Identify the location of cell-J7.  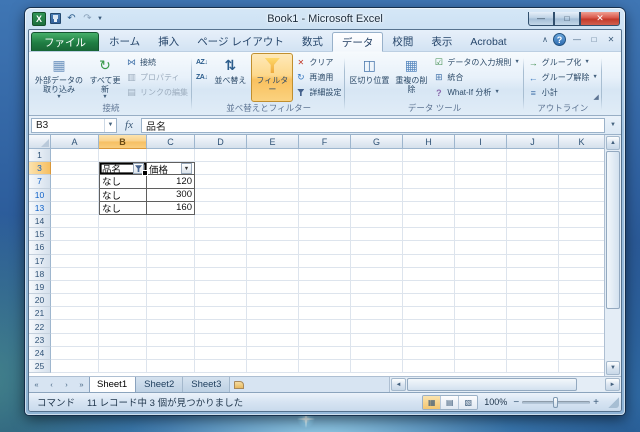
(533, 182).